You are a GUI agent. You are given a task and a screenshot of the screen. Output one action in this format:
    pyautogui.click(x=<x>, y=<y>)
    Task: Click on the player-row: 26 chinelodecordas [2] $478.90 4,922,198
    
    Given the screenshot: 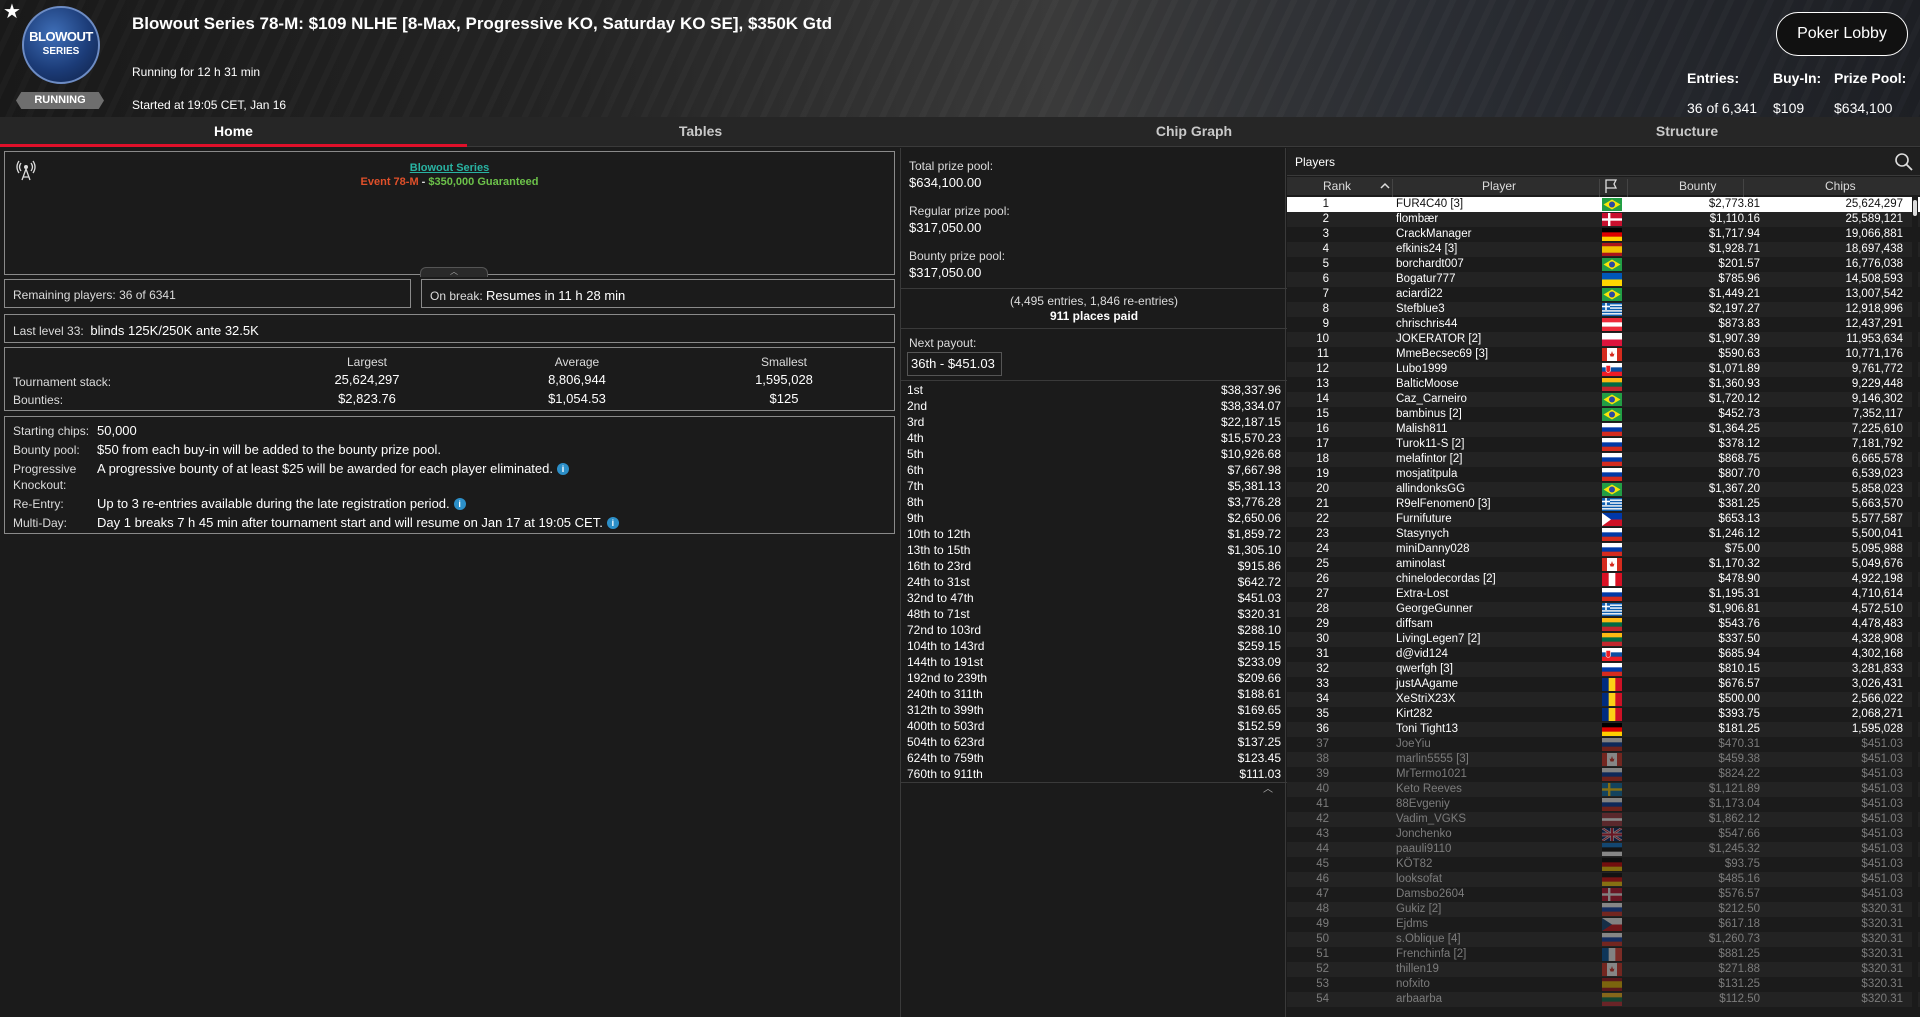 What is the action you would take?
    pyautogui.click(x=1603, y=579)
    